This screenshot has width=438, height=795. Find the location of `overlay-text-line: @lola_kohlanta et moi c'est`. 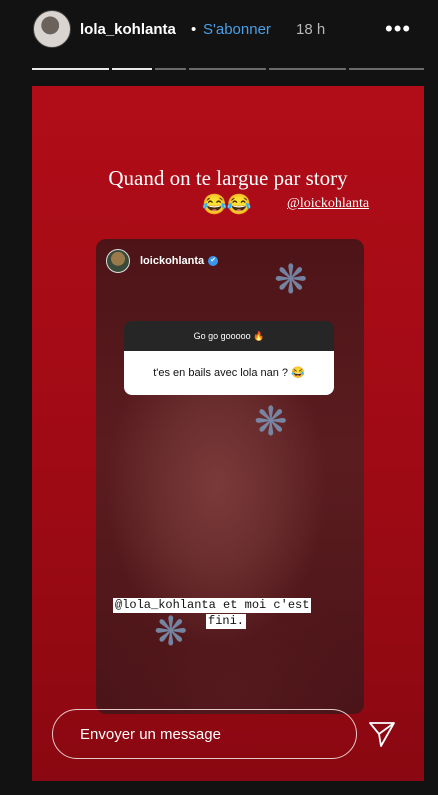

overlay-text-line: @lola_kohlanta et moi c'est is located at coordinates (212, 605).